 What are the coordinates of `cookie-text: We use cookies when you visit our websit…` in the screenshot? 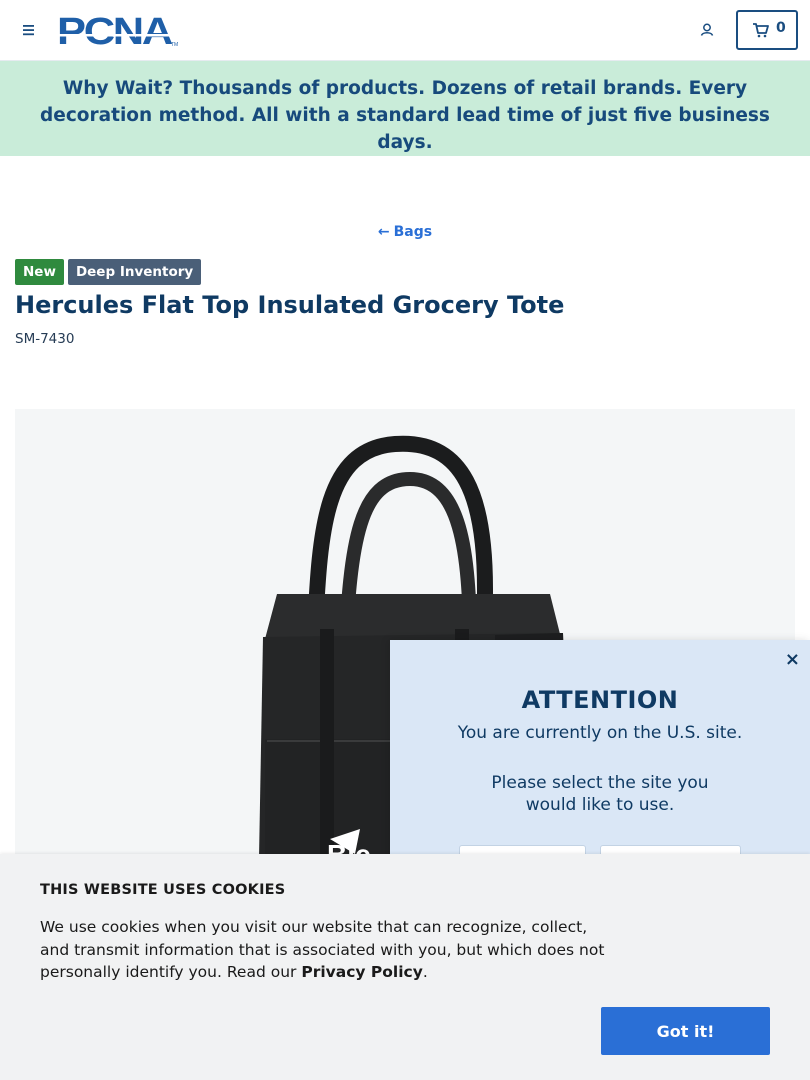 It's located at (325, 950).